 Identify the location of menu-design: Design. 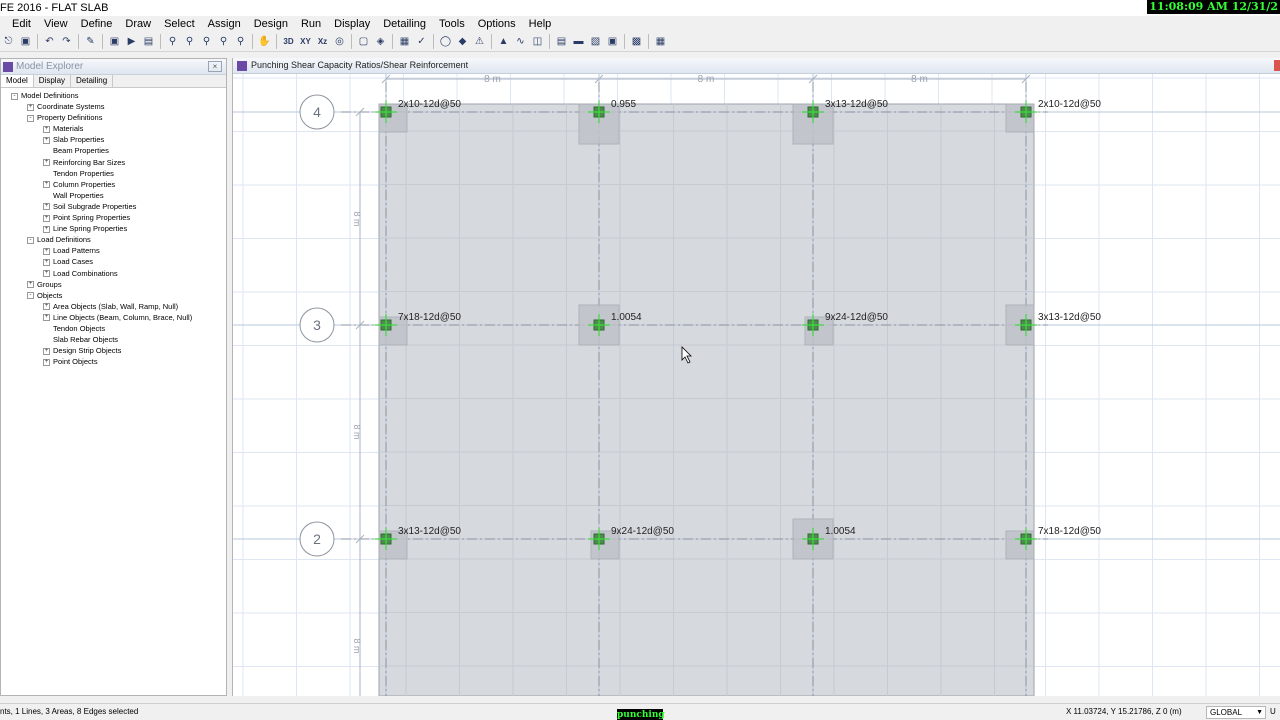
(271, 24).